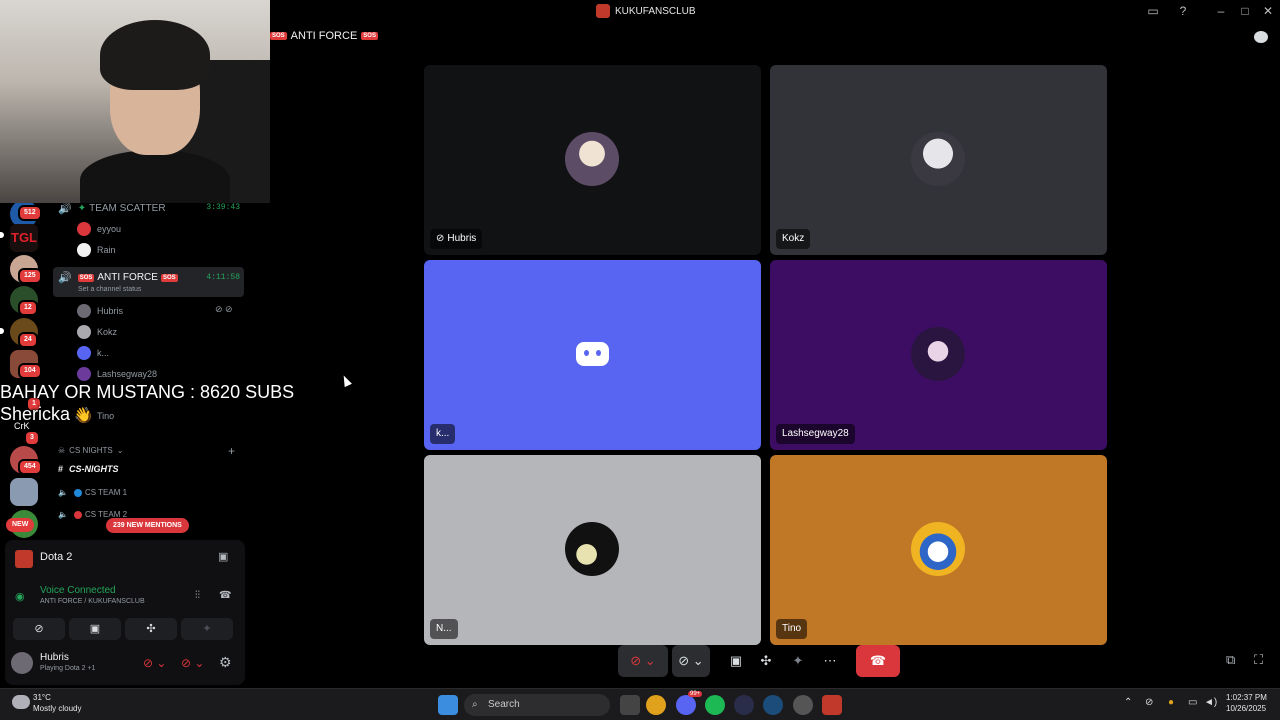 This screenshot has height=720, width=1280. I want to click on chat-icon, so click(1261, 37).